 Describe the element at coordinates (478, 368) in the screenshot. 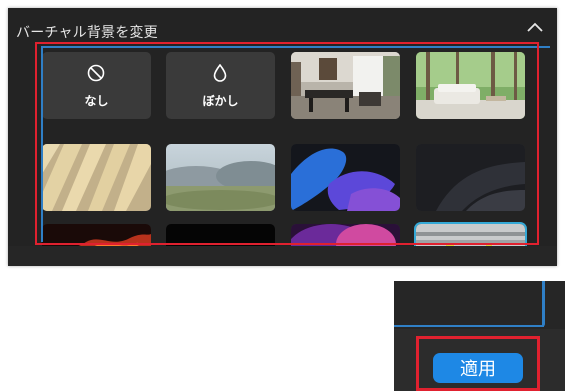

I see `apply-button: 適用` at that location.